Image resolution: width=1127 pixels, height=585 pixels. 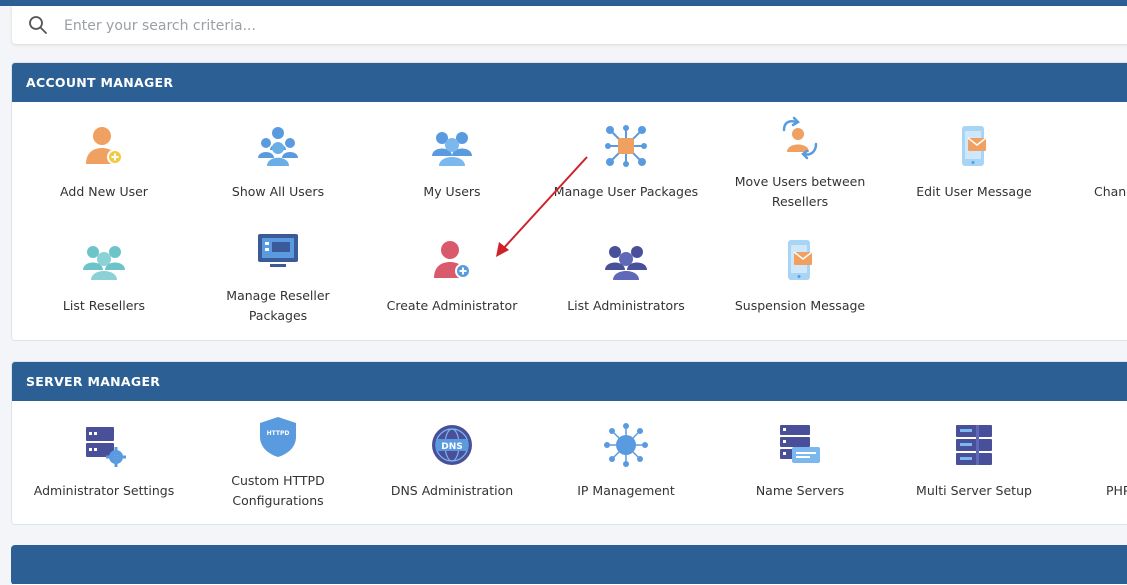 What do you see at coordinates (974, 445) in the screenshot?
I see `multi-server-icon` at bounding box center [974, 445].